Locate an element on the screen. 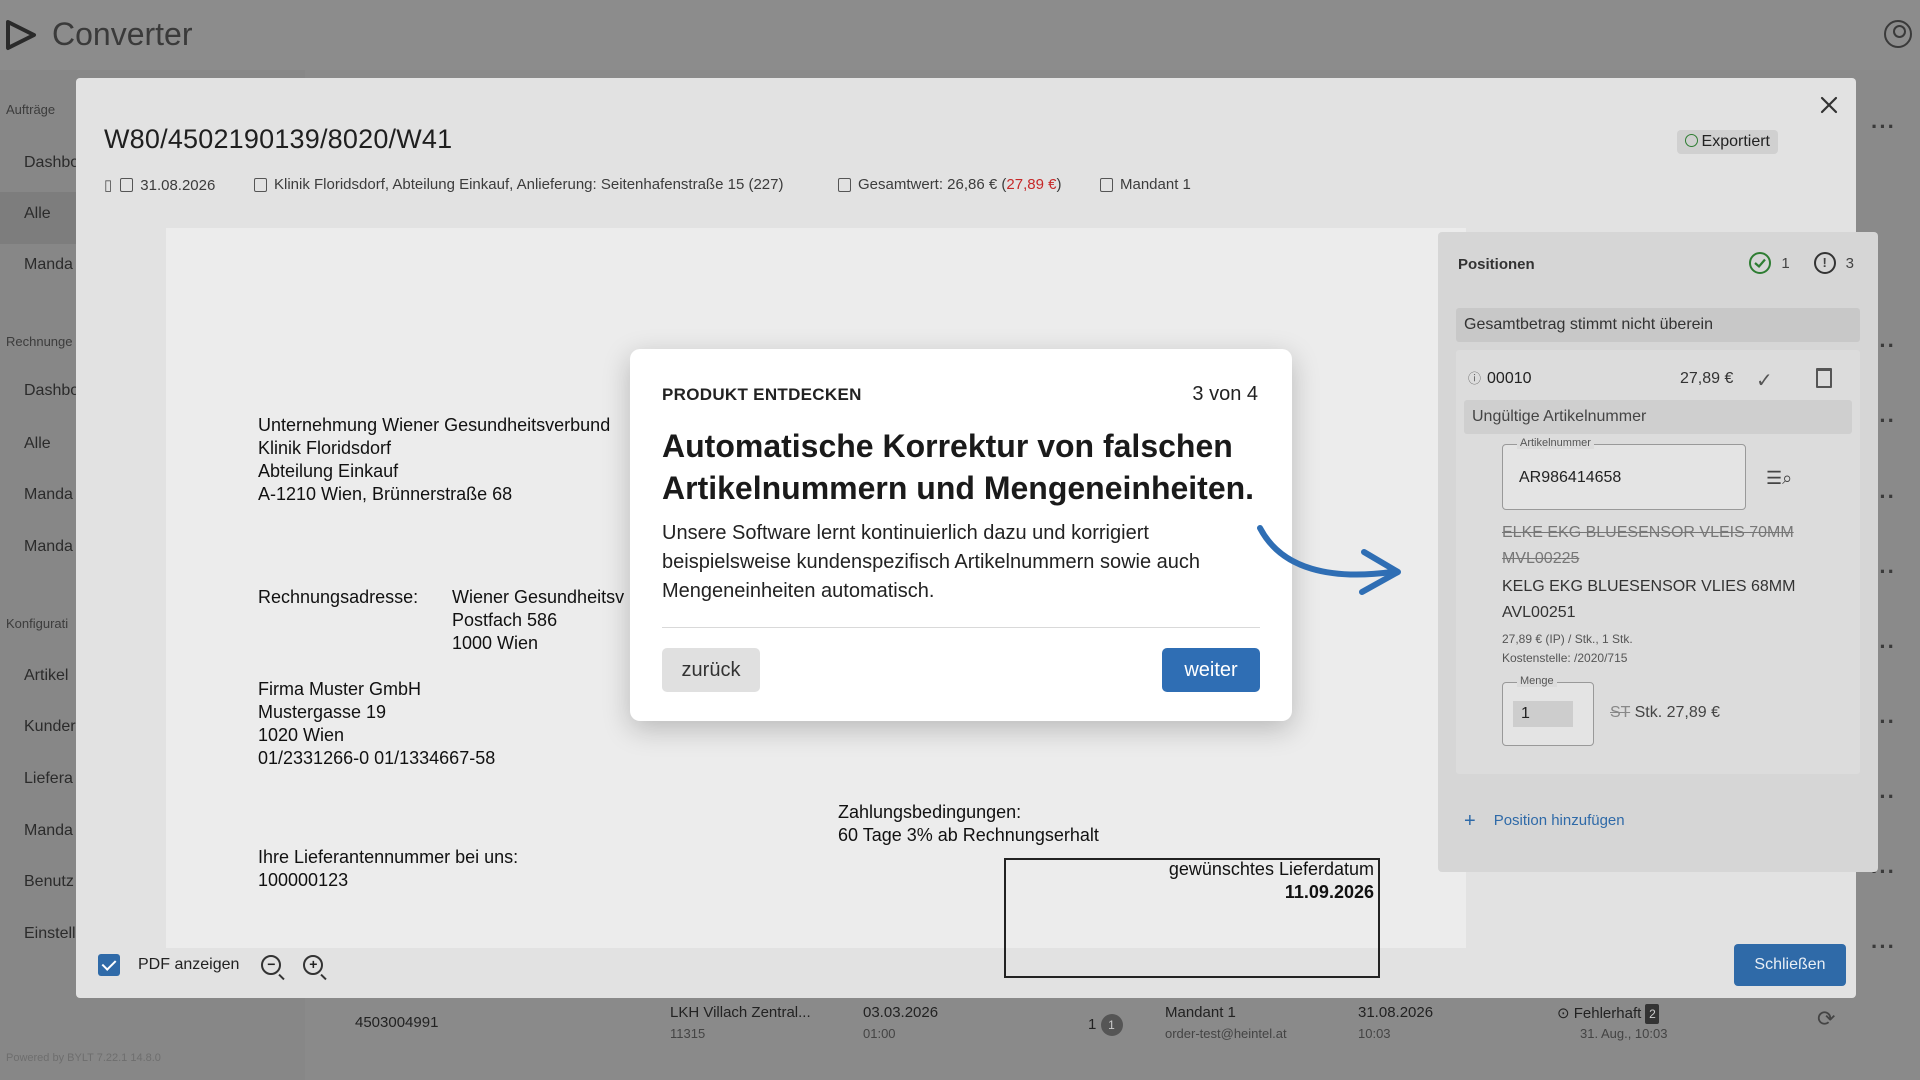 Image resolution: width=1920 pixels, height=1080 pixels. invalid-article-warning: Ungültige Artikelnummer is located at coordinates (1658, 417).